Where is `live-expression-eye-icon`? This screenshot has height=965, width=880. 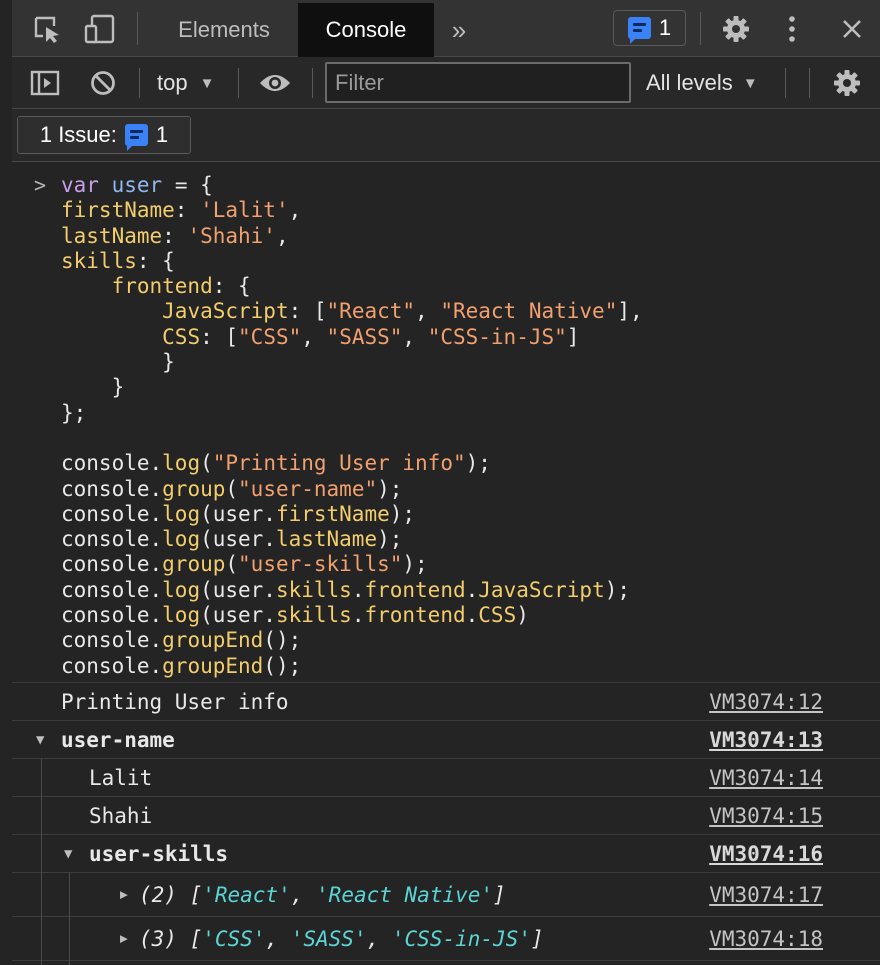
live-expression-eye-icon is located at coordinates (275, 83).